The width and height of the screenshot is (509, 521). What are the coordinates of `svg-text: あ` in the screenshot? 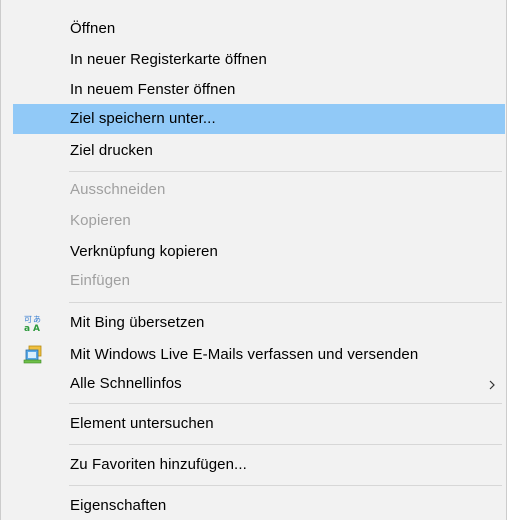 It's located at (37, 319).